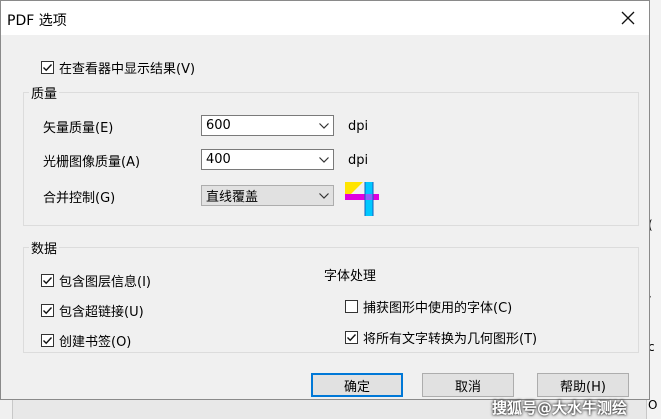  What do you see at coordinates (44, 247) in the screenshot?
I see `data-group-title: 数据` at bounding box center [44, 247].